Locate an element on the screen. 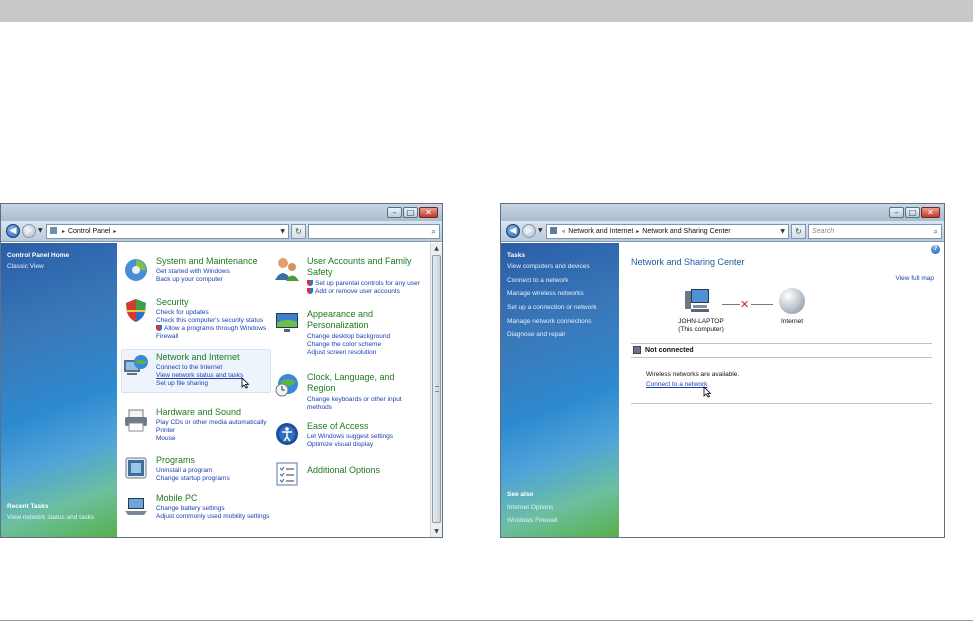  link-user-accounts: Add or remove user accounts is located at coordinates (353, 292).